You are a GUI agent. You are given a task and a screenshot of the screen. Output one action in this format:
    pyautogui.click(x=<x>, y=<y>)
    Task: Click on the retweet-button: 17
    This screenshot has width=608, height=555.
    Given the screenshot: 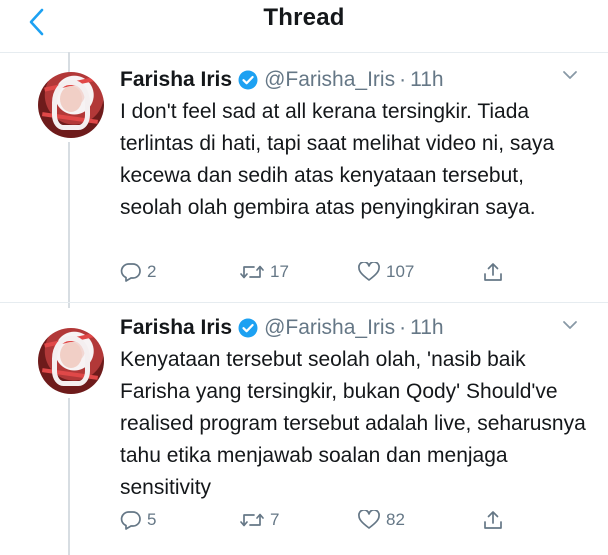 What is the action you would take?
    pyautogui.click(x=264, y=272)
    